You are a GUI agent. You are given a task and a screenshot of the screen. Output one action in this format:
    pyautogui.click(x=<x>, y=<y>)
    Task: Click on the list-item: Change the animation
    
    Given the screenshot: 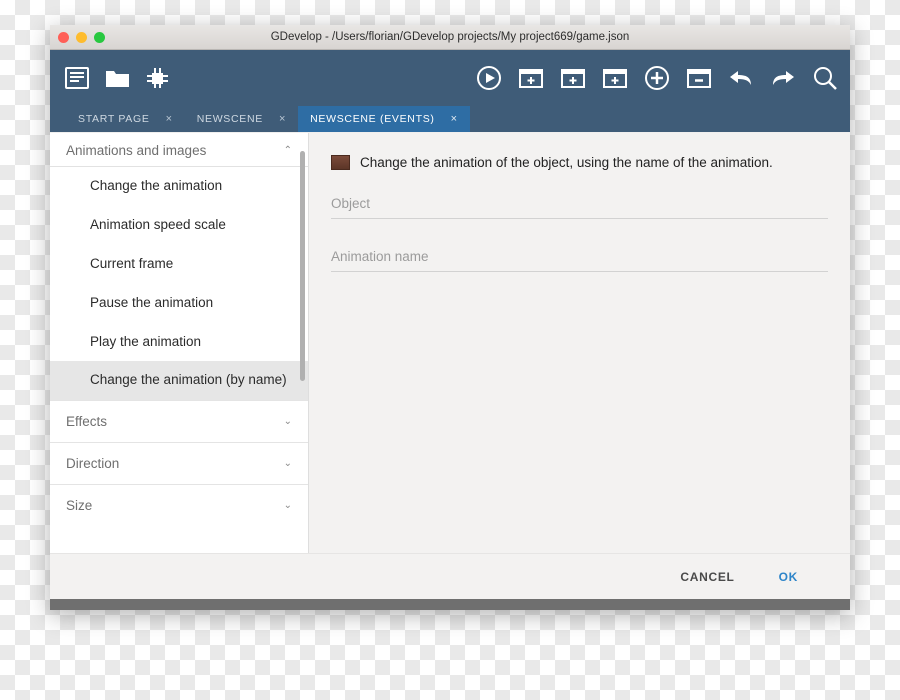 What is the action you would take?
    pyautogui.click(x=179, y=186)
    